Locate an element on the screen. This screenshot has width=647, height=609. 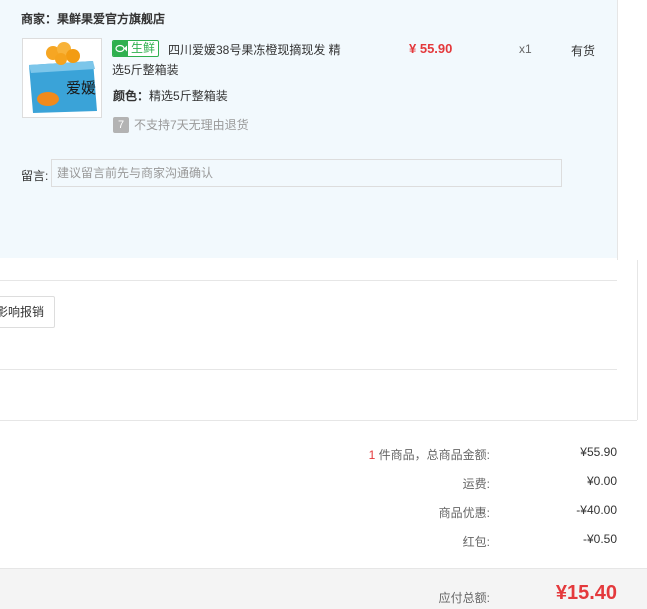
discount-value: -¥40.00 is located at coordinates (596, 510).